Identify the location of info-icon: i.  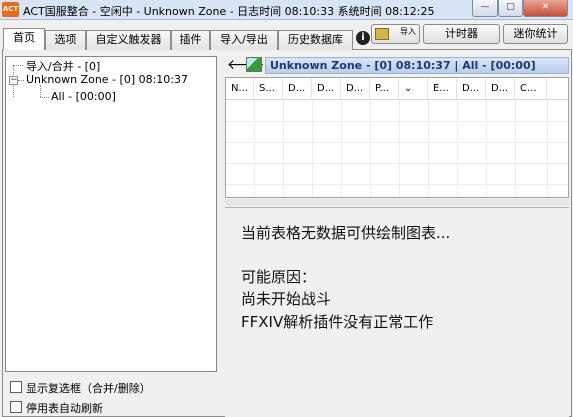
(363, 38).